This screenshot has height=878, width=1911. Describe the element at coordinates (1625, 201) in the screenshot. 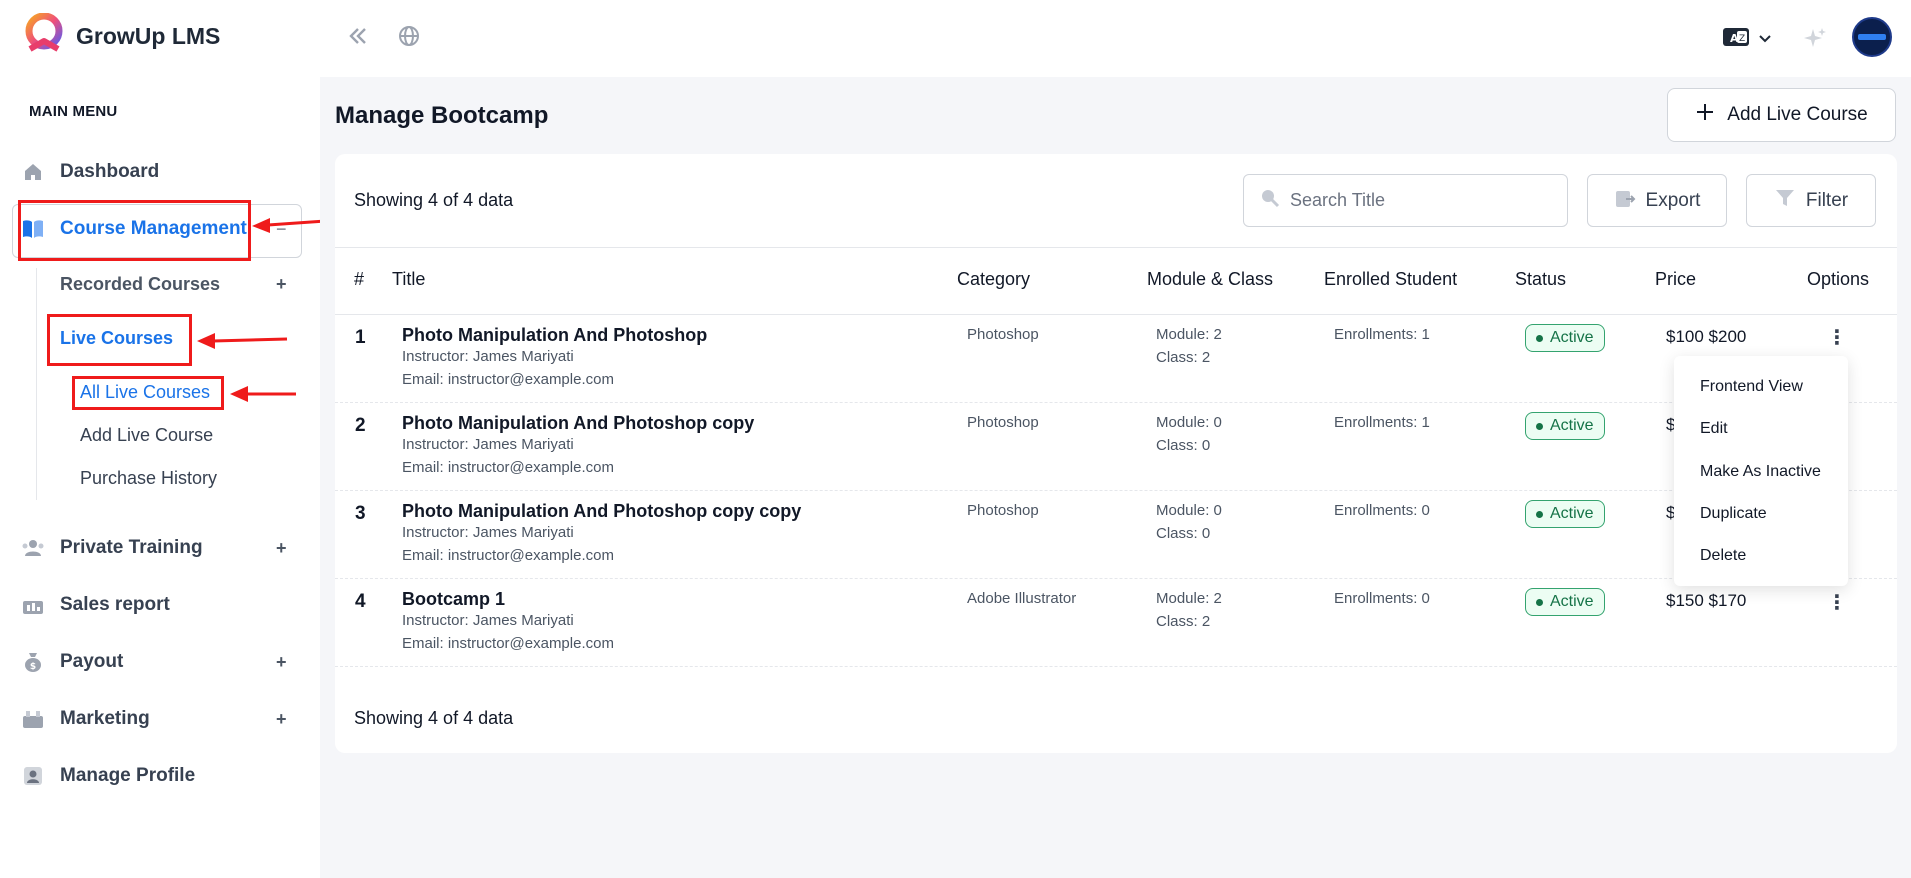

I see `export-icon` at that location.